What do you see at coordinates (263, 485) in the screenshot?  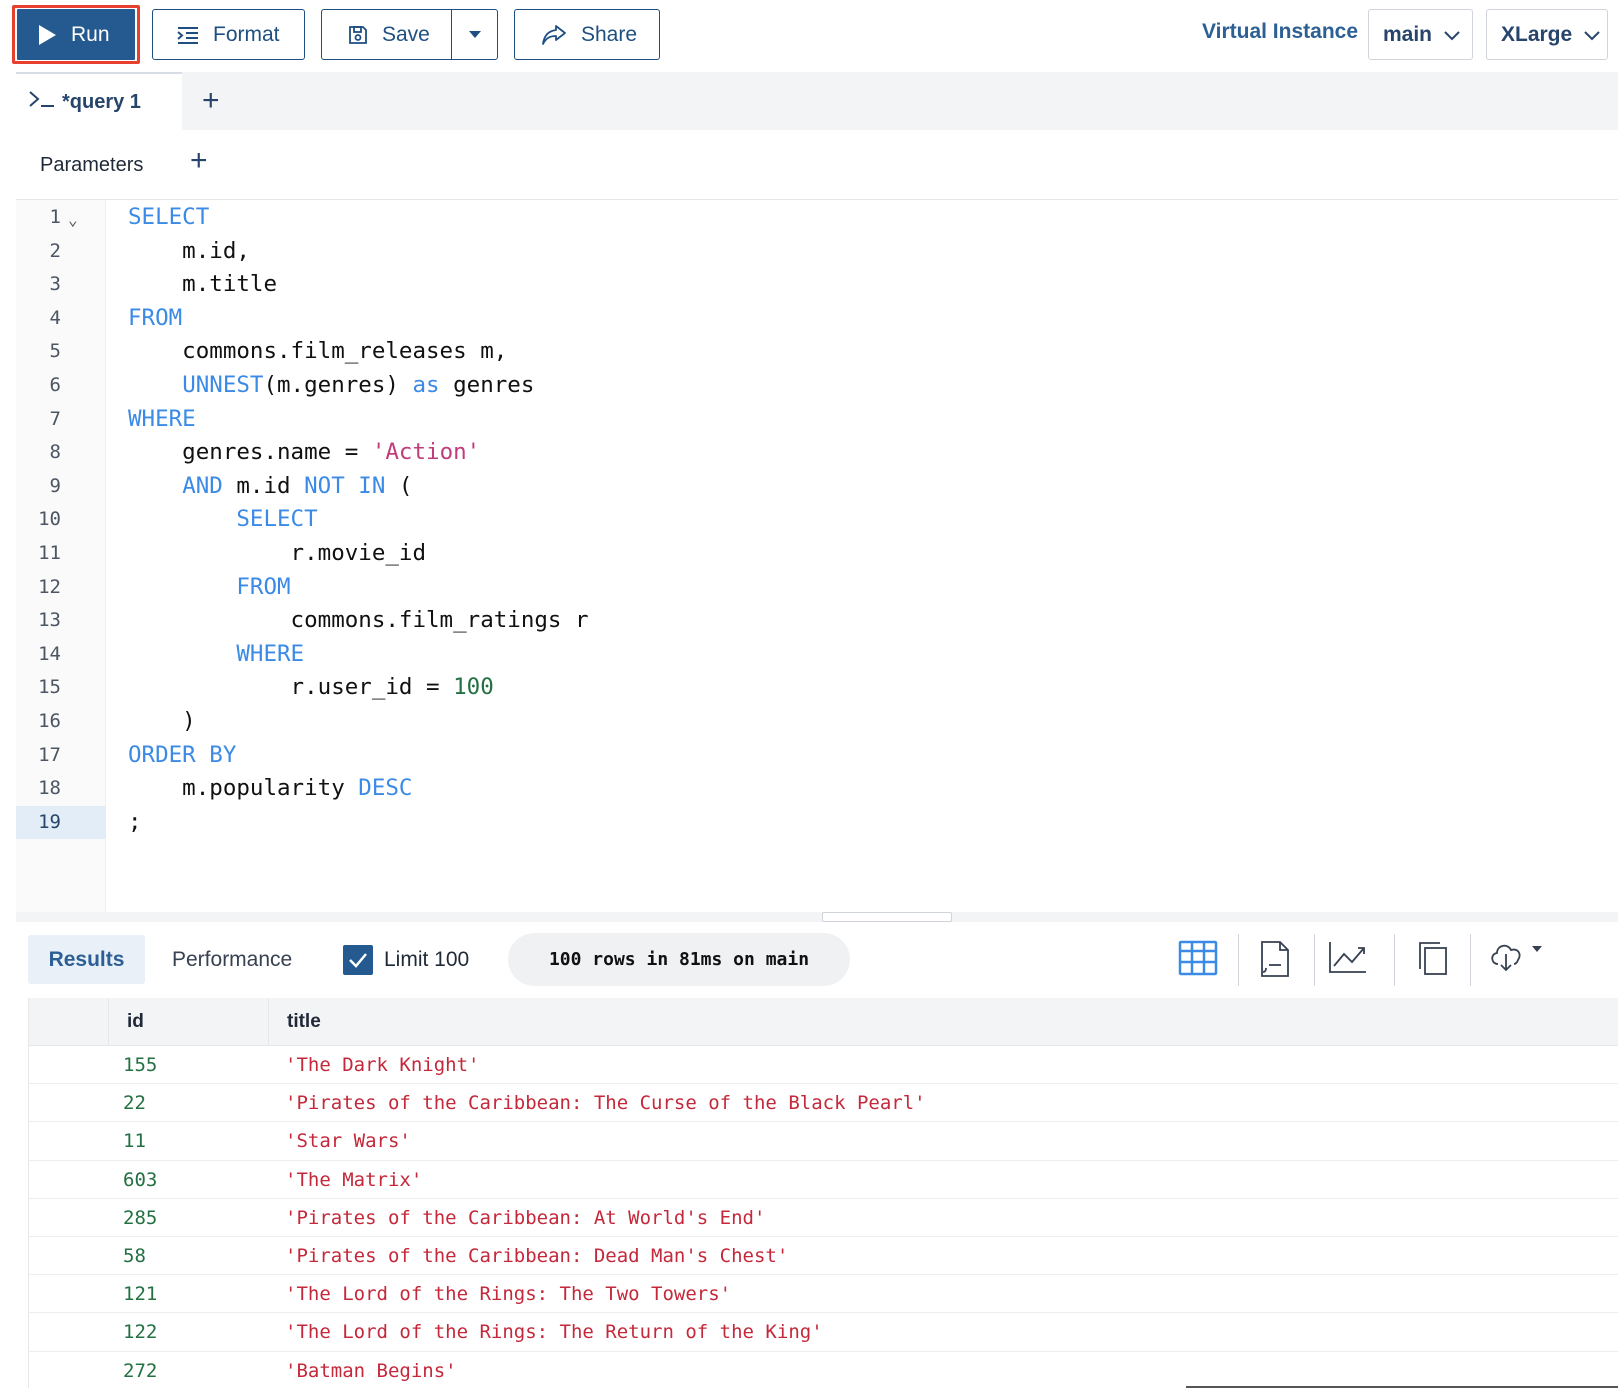 I see `sql-text: m.id` at bounding box center [263, 485].